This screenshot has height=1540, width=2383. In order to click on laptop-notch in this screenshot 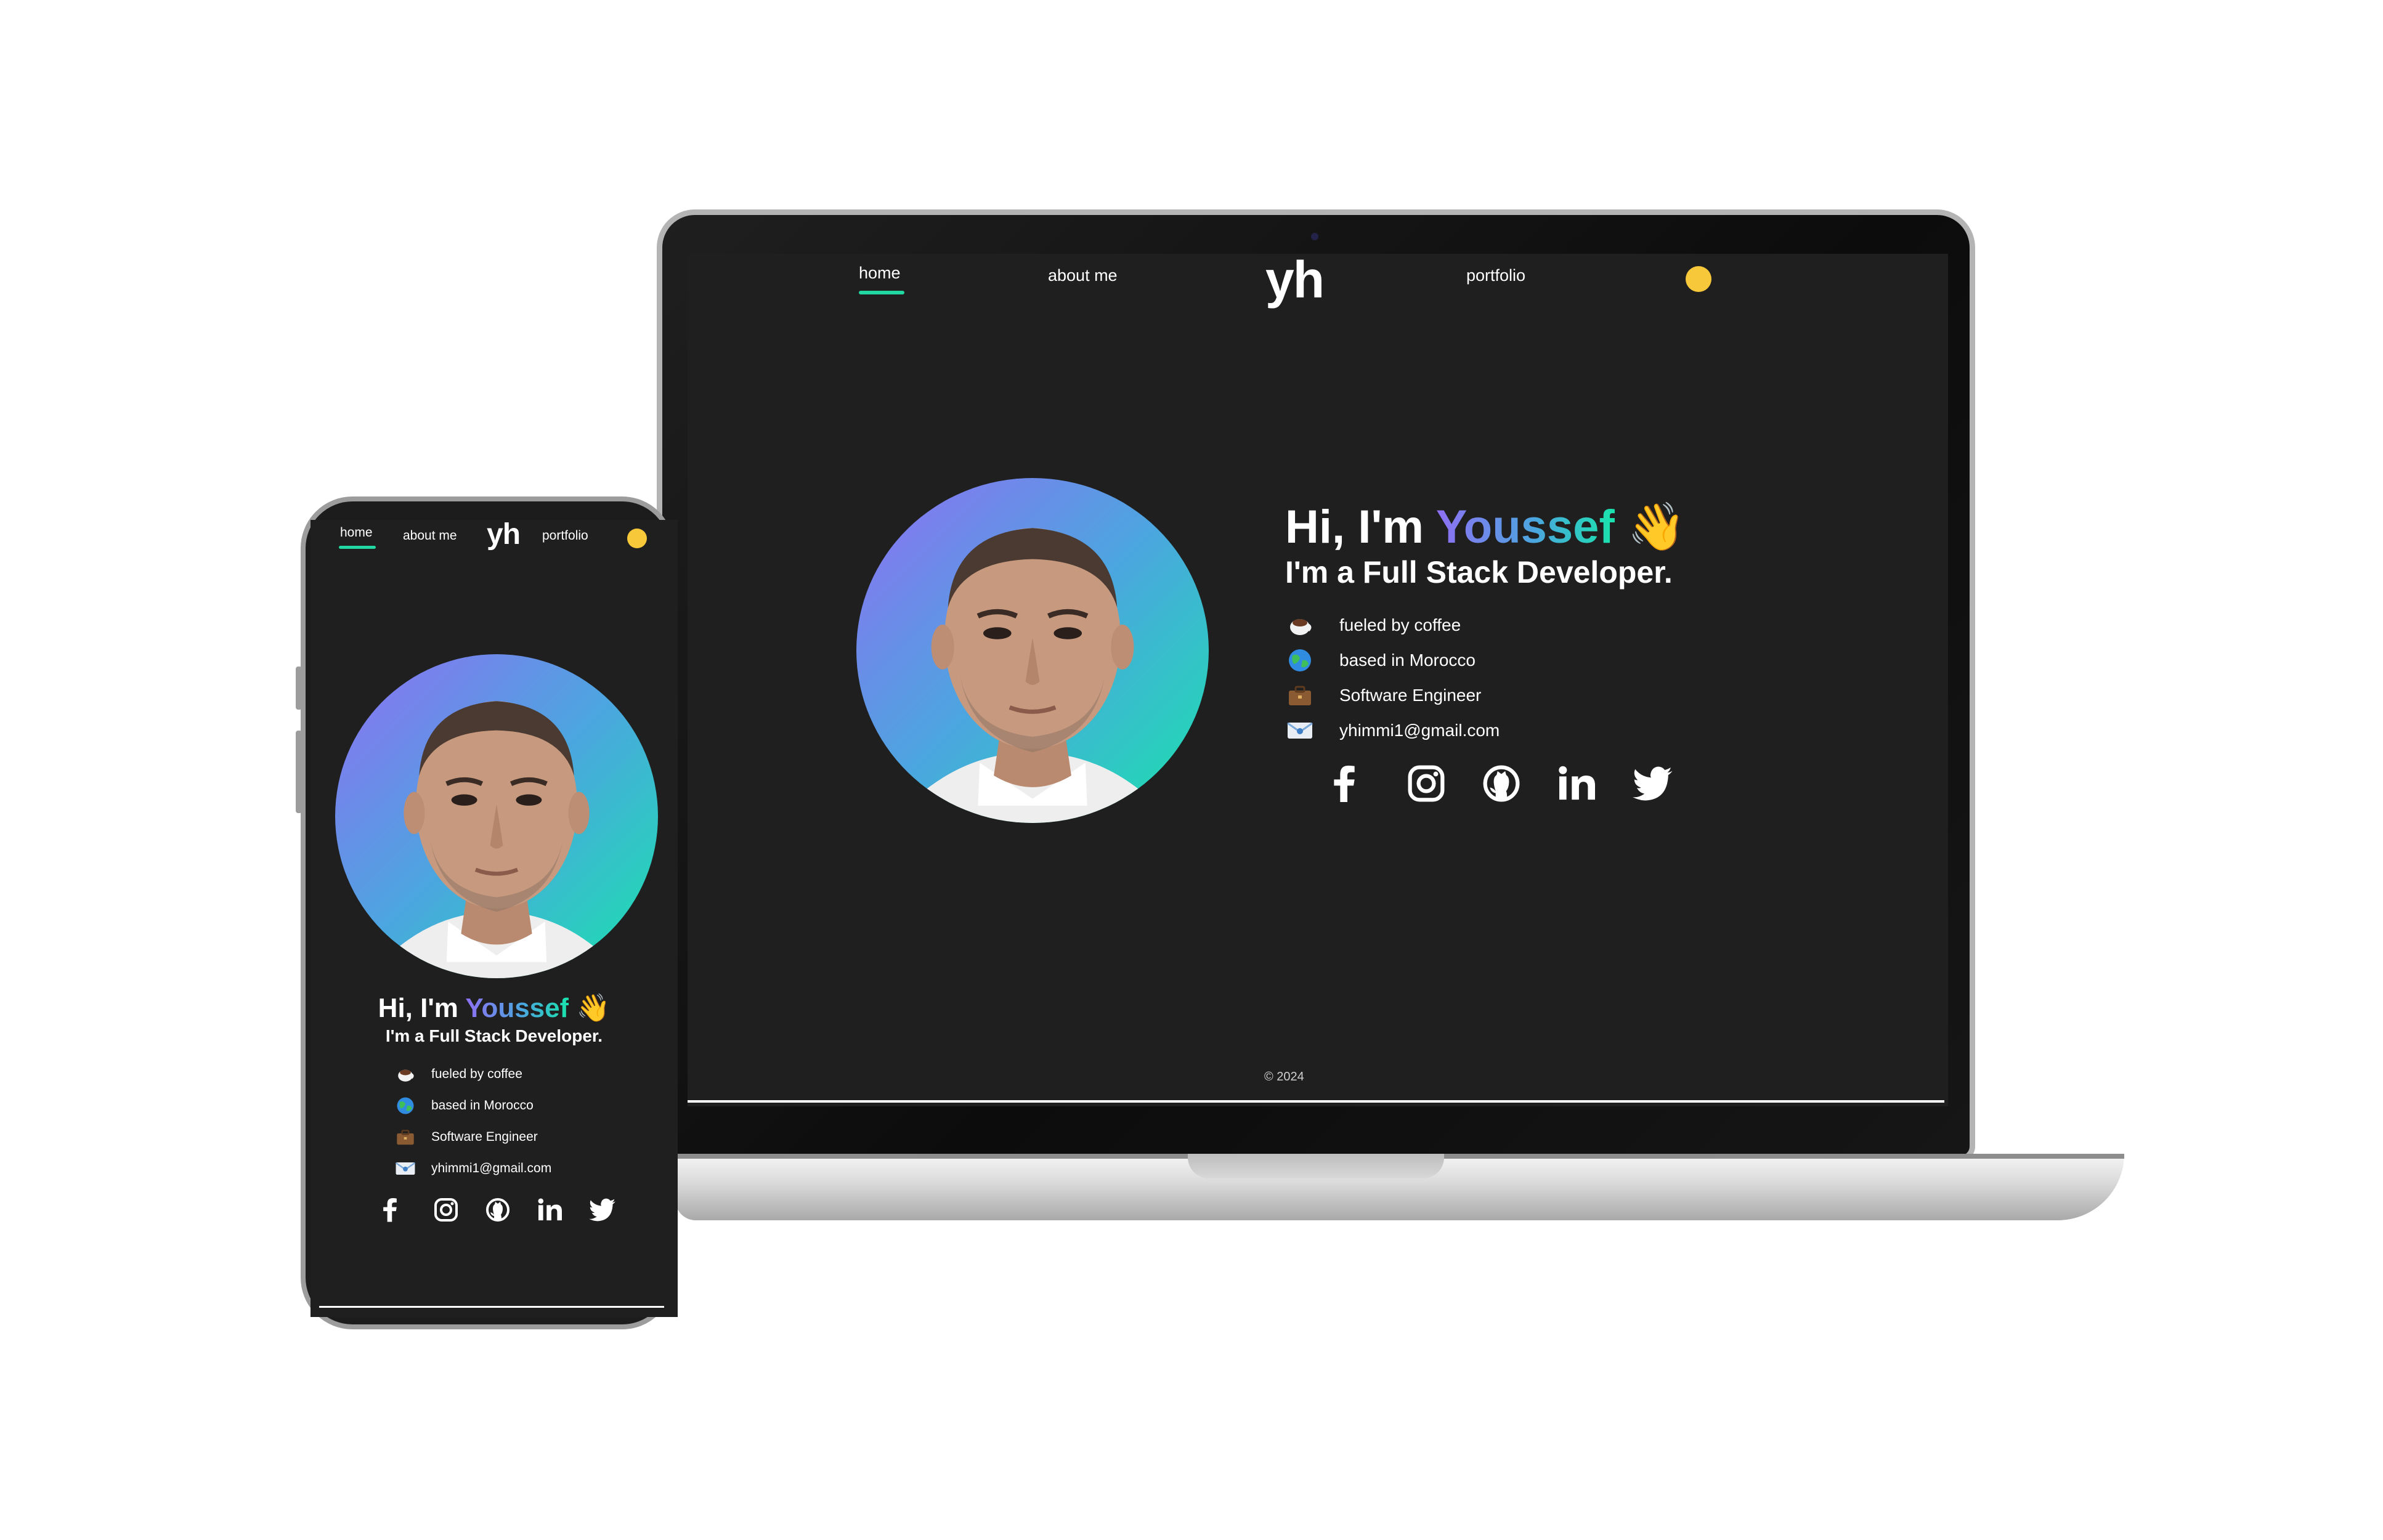, I will do `click(1316, 1166)`.